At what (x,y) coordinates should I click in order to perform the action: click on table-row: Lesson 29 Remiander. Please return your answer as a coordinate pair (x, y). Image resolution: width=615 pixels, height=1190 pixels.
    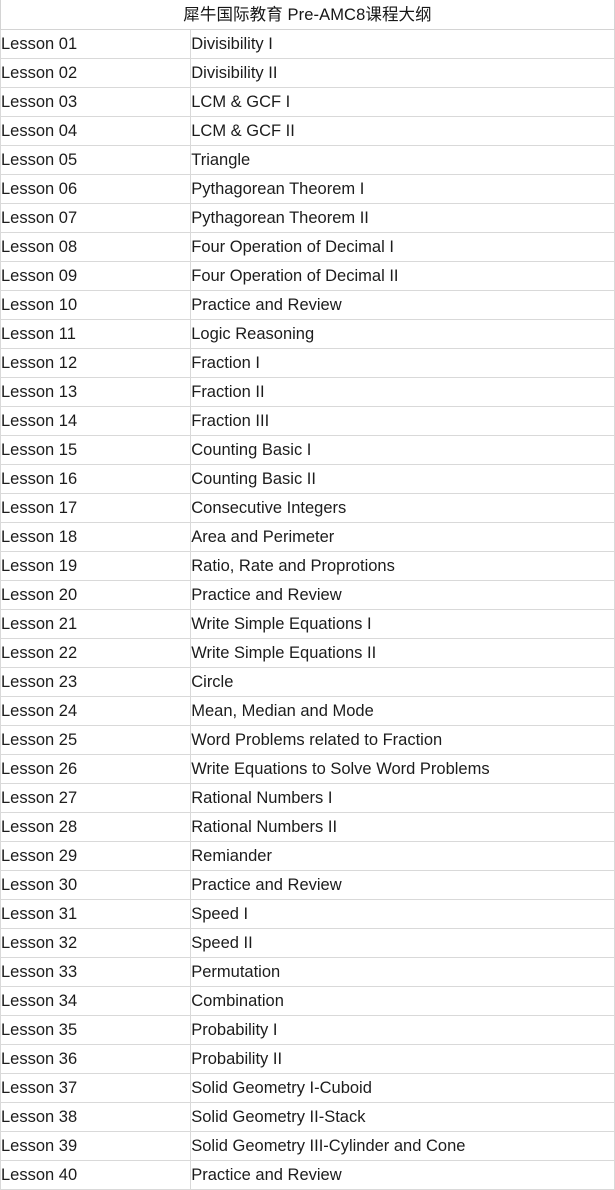
    Looking at the image, I should click on (307, 856).